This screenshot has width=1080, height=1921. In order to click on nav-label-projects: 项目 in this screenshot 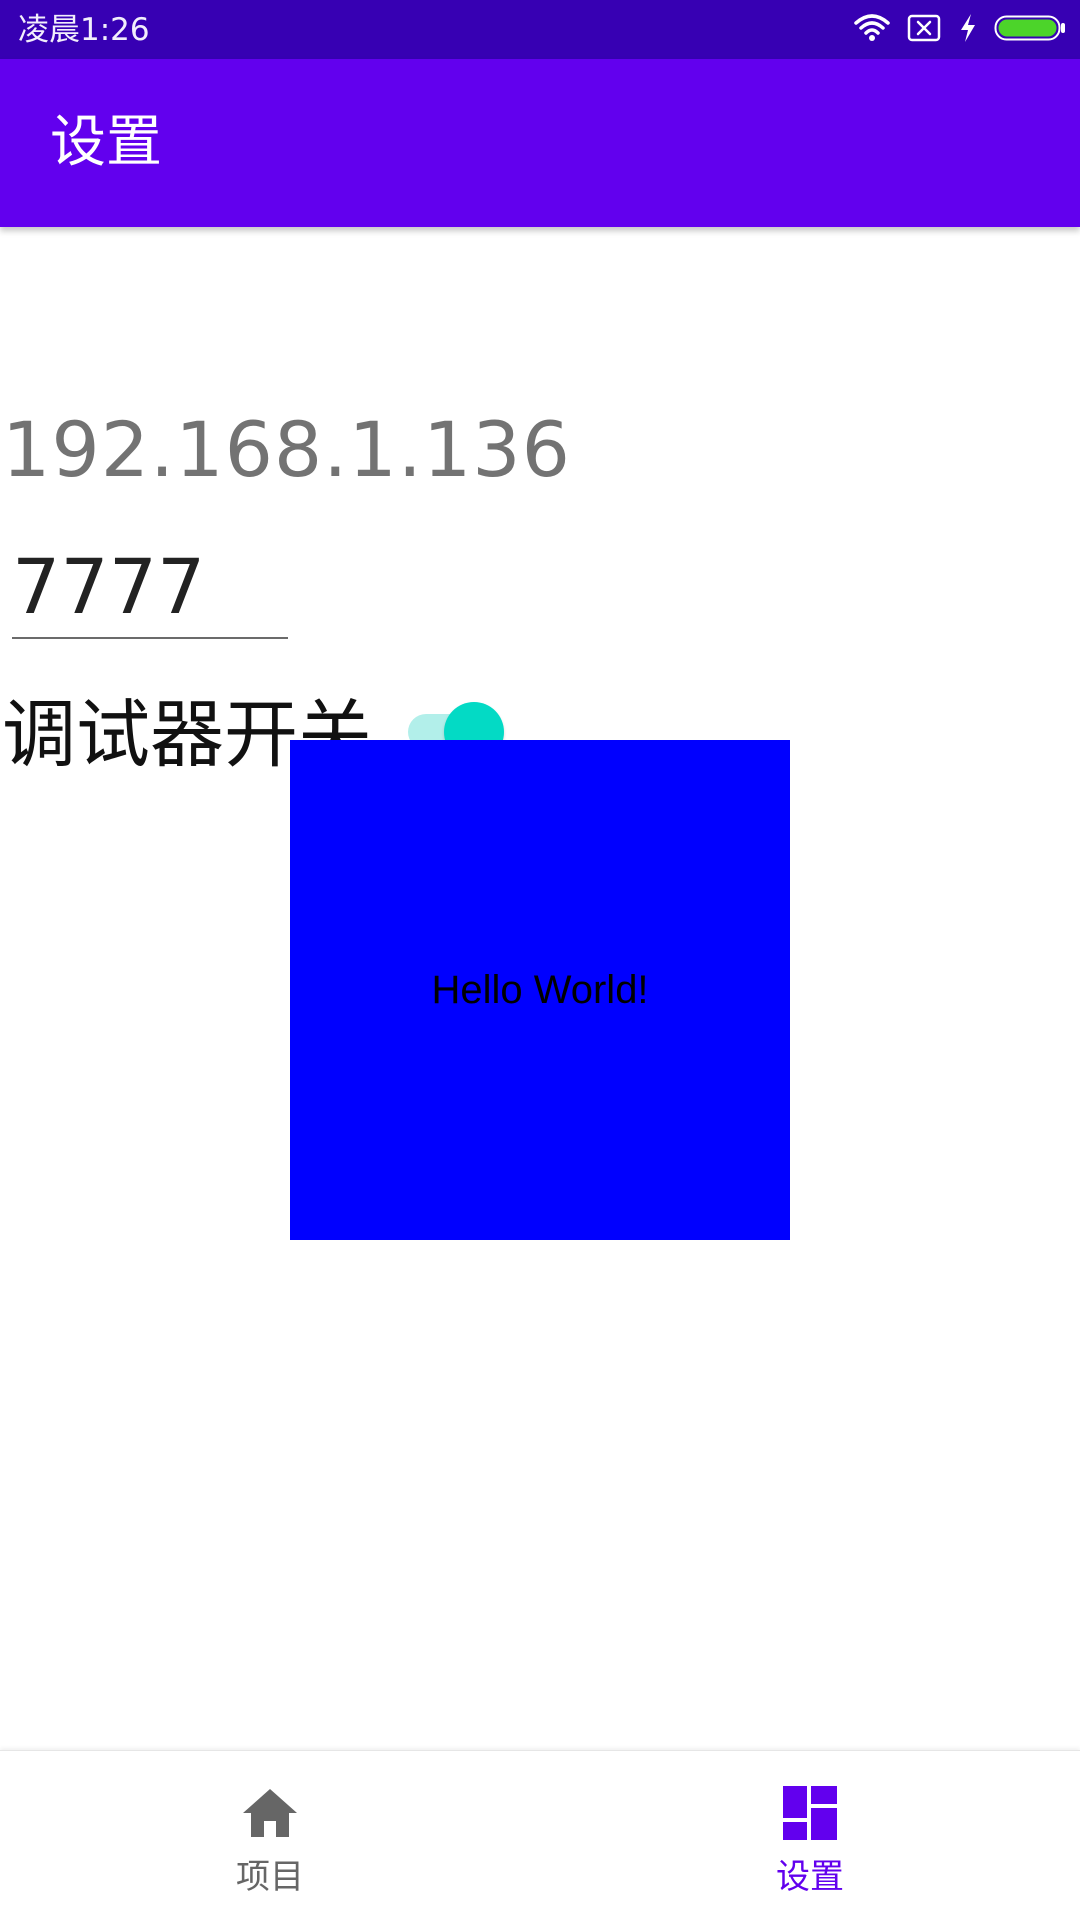, I will do `click(270, 1877)`.